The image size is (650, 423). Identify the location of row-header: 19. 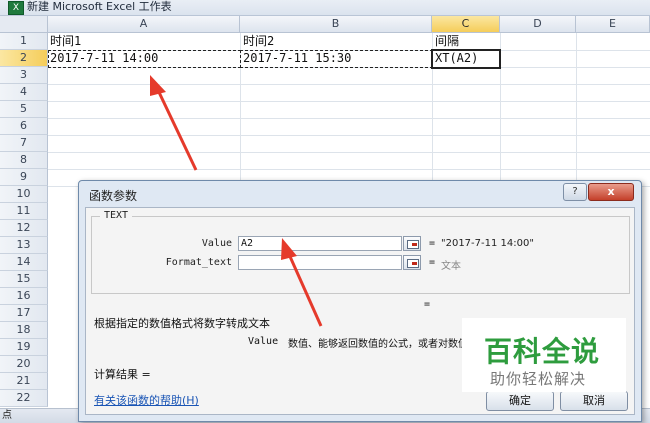
(24, 347).